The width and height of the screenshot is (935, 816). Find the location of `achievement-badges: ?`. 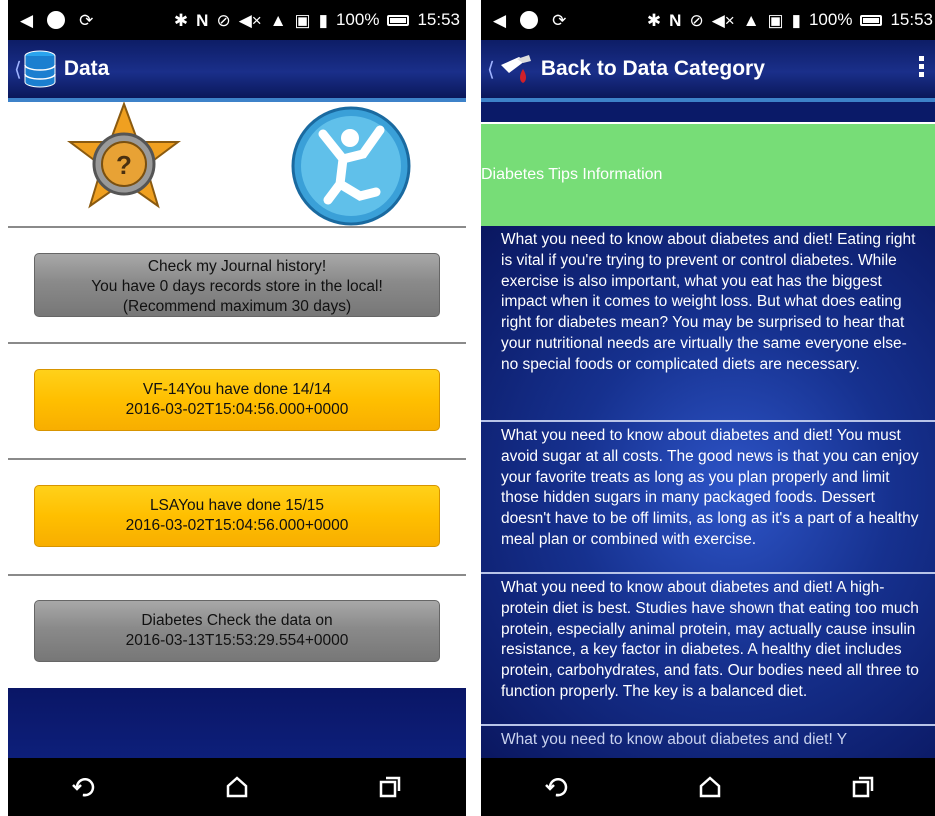

achievement-badges: ? is located at coordinates (237, 164).